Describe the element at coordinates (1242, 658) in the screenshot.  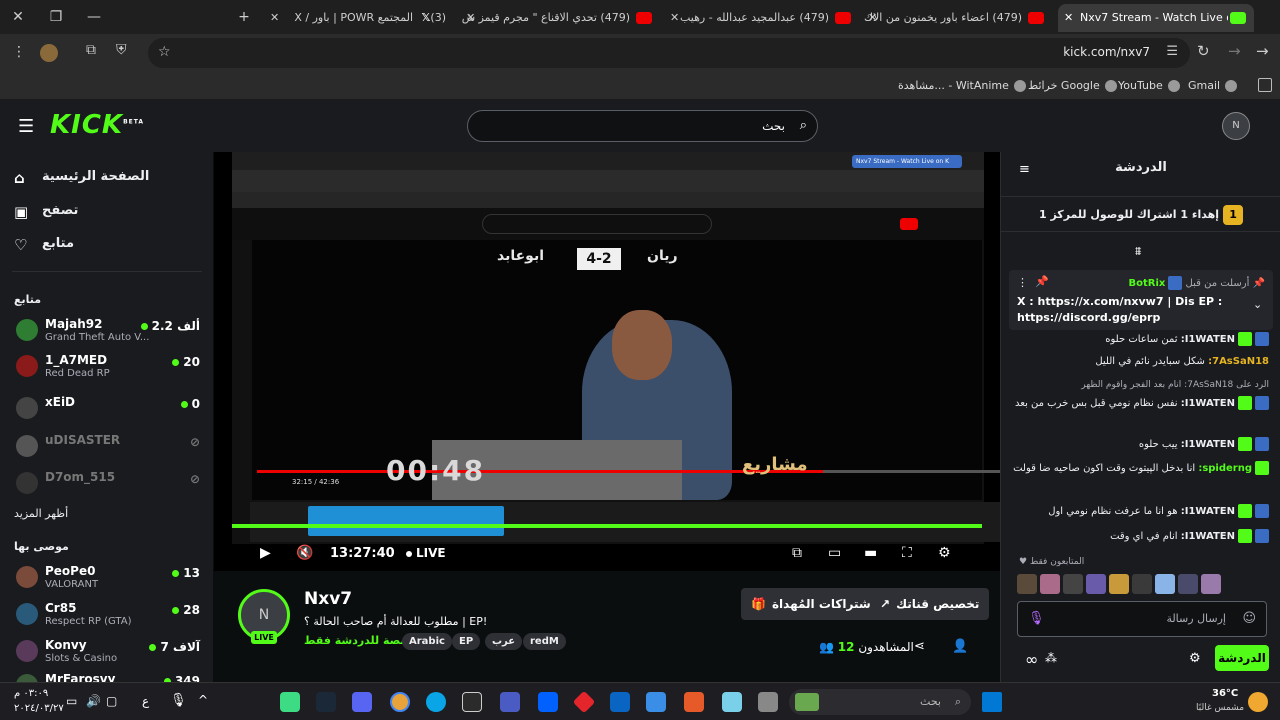
I see `send-chat-button: الدردشة` at that location.